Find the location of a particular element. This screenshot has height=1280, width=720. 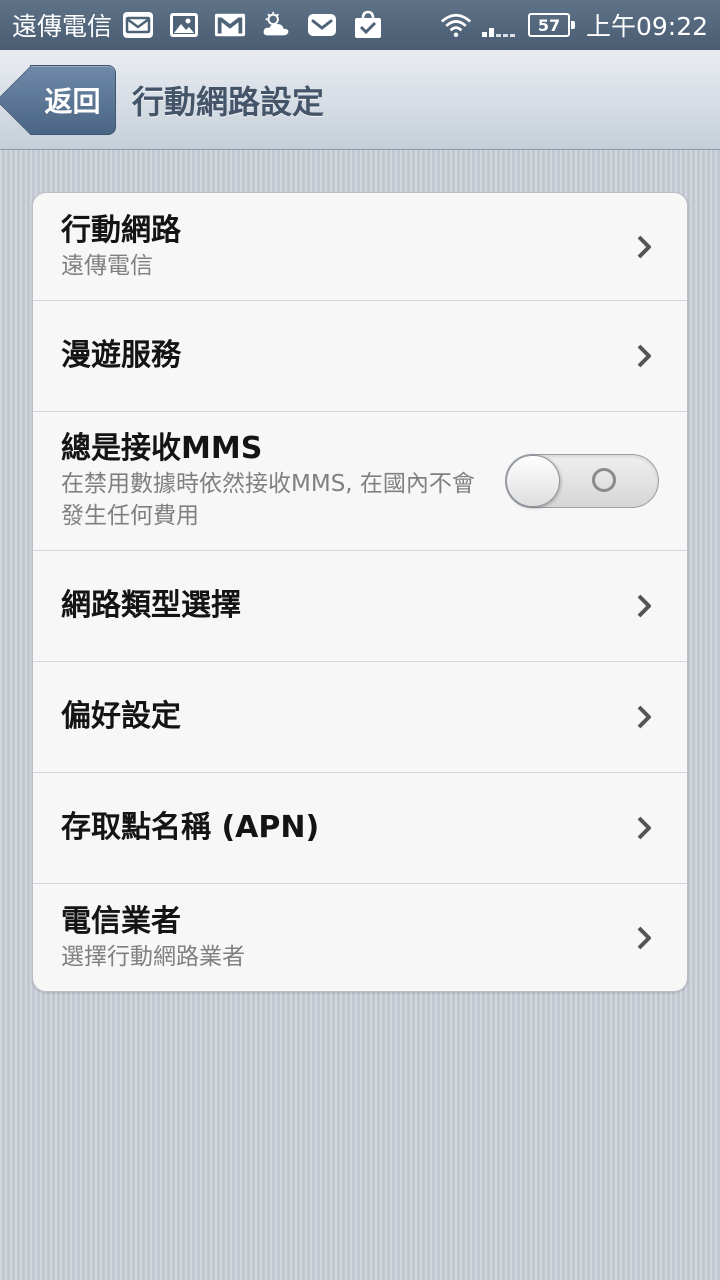

weather-icon is located at coordinates (276, 25).